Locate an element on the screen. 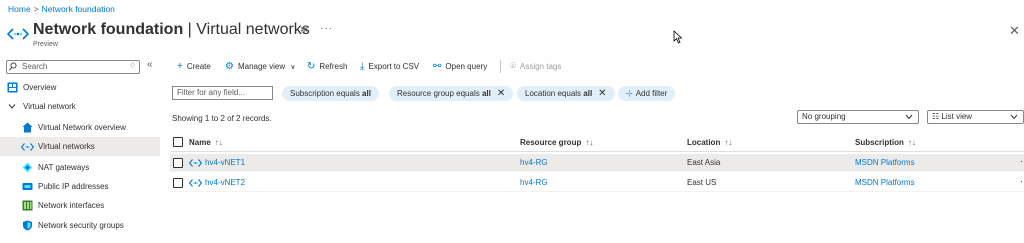  column-header-resource-group: Resource group ↑↓ is located at coordinates (556, 142).